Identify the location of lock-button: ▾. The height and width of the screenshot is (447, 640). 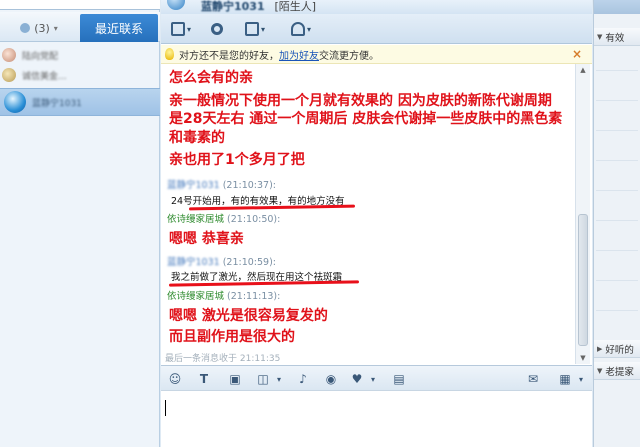
(301, 29).